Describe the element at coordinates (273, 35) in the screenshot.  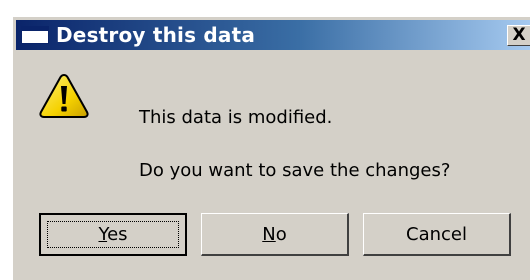
I see `title-bar: Destroy this data X` at that location.